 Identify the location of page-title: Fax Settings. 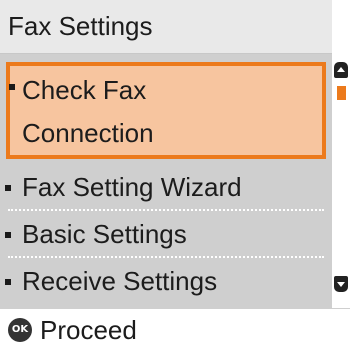
(80, 26).